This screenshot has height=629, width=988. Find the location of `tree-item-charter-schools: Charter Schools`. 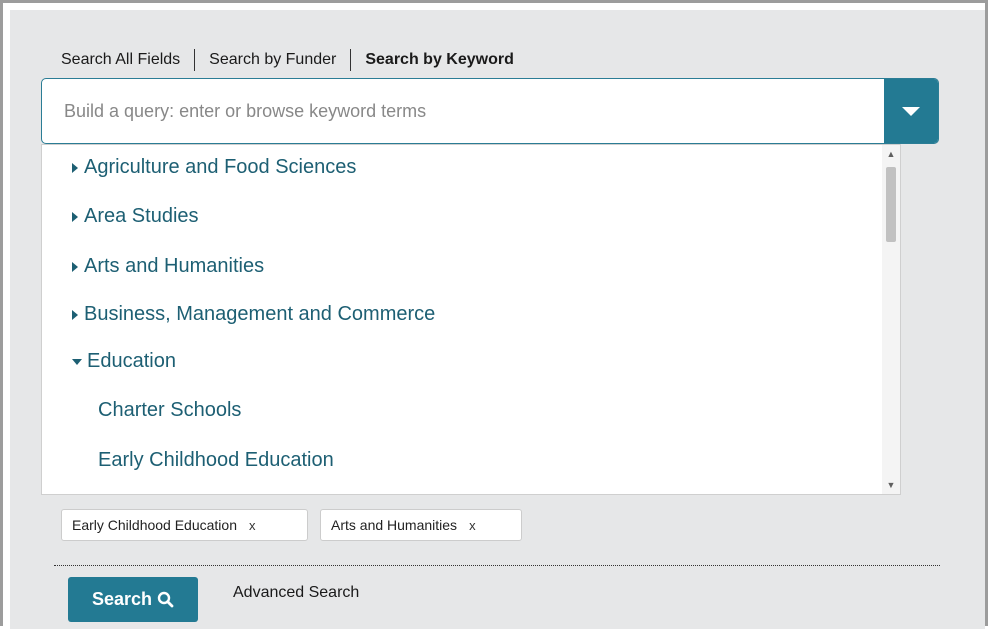

tree-item-charter-schools: Charter Schools is located at coordinates (169, 410).